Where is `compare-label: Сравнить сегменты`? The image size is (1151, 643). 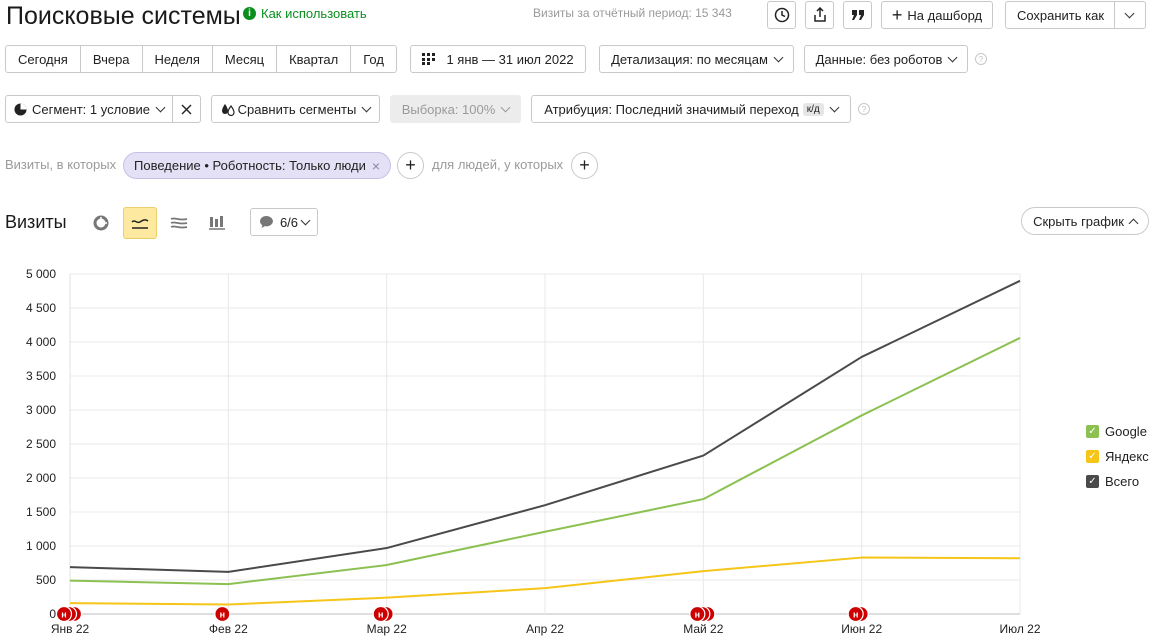 compare-label: Сравнить сегменты is located at coordinates (297, 109).